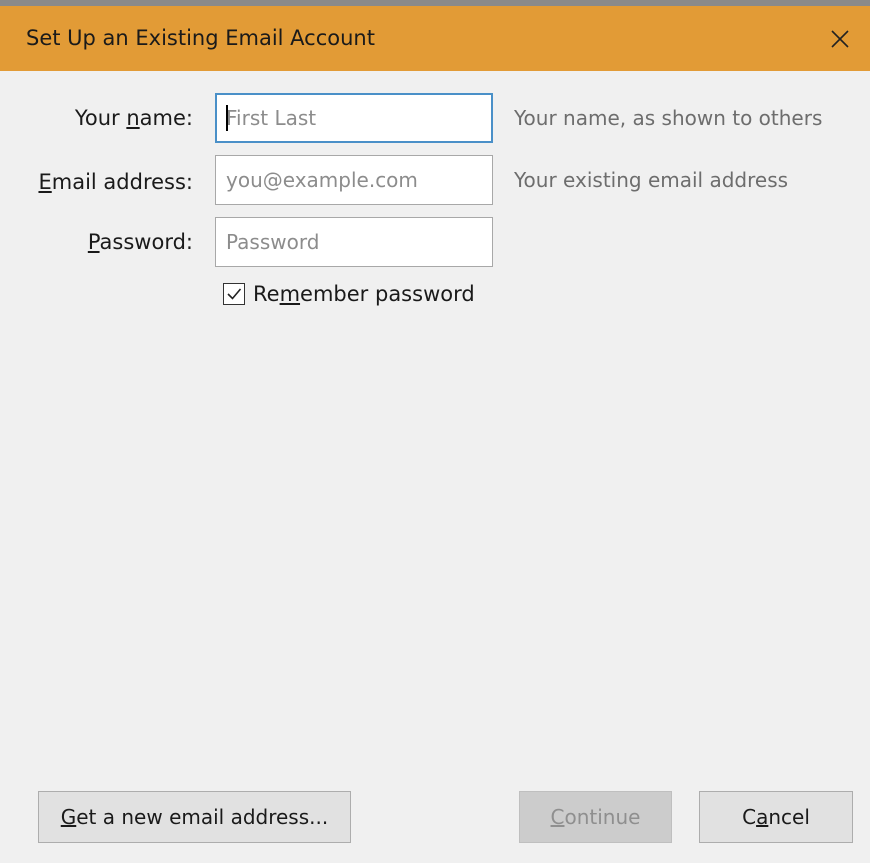  I want to click on name-label: Your name:, so click(98, 118).